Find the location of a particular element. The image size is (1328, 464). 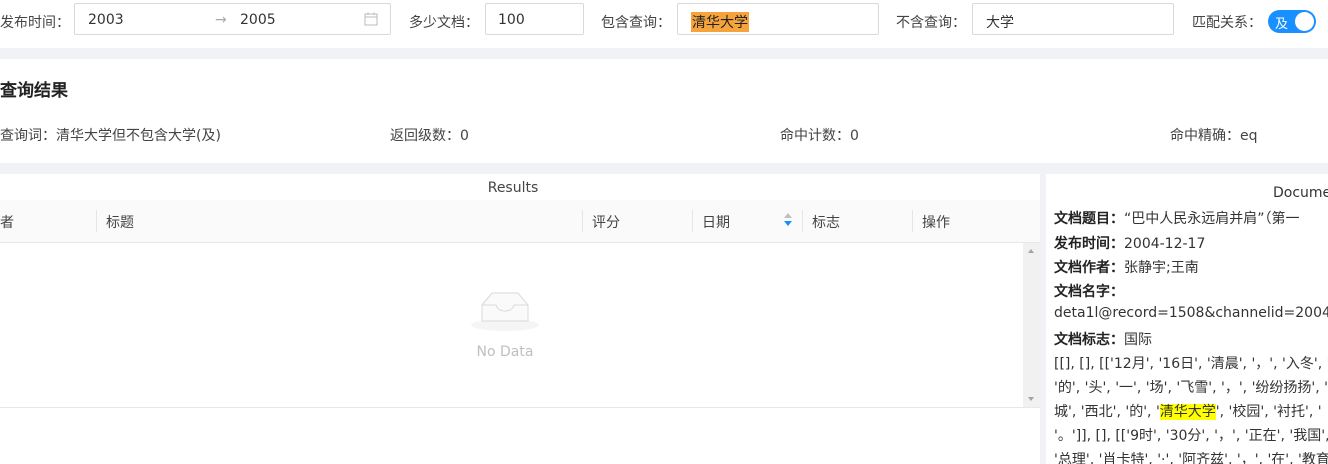

doc-count-value: 100 is located at coordinates (511, 20).